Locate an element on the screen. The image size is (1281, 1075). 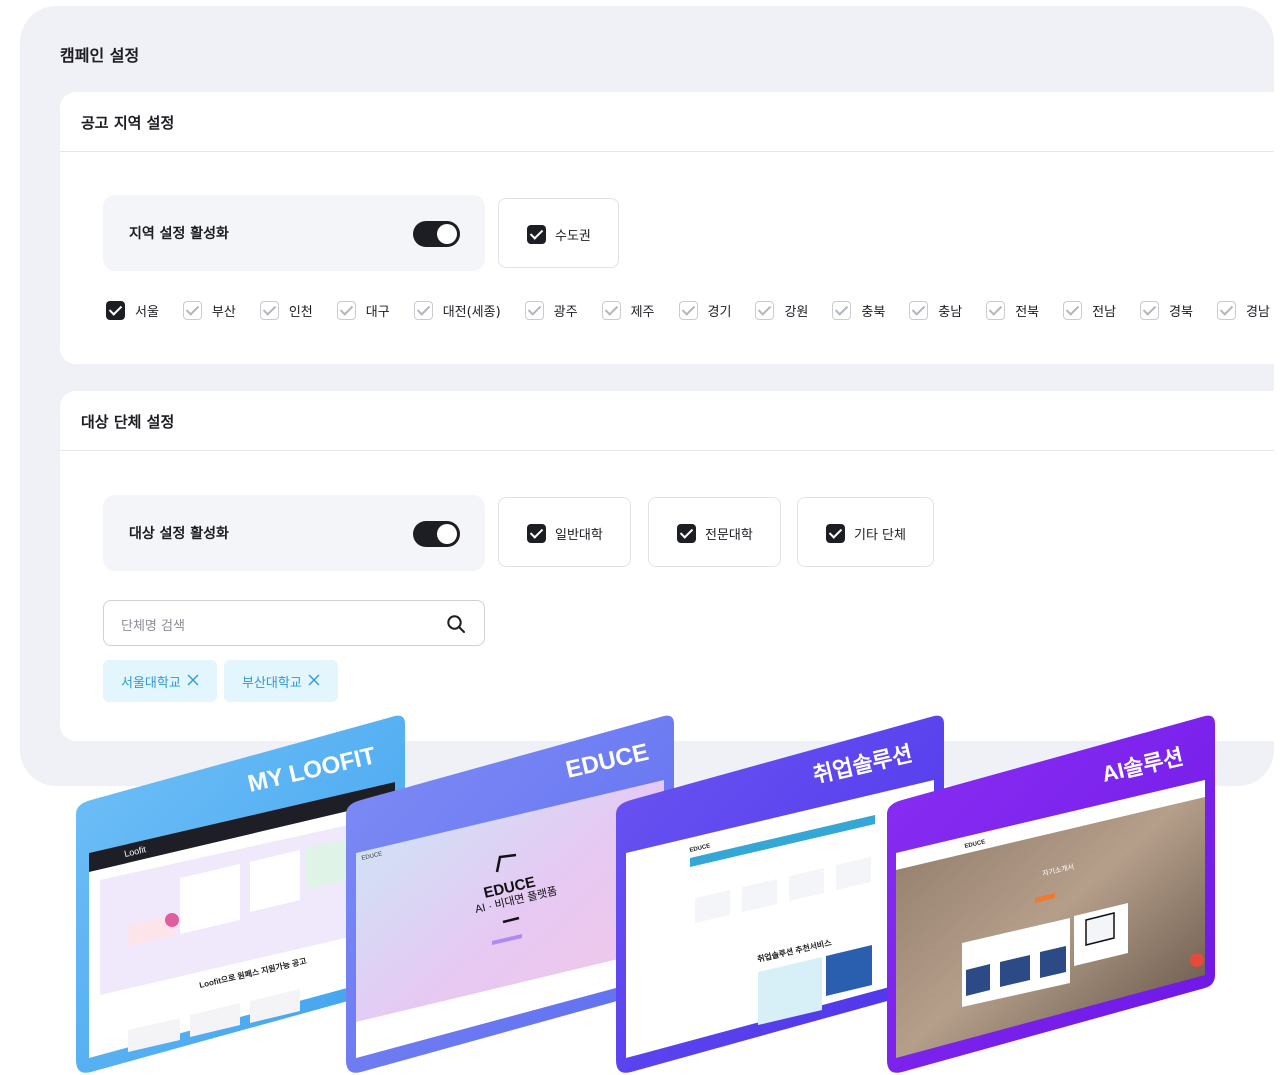
region-toggle-panel: 지역 설정 활성화 is located at coordinates (294, 233).